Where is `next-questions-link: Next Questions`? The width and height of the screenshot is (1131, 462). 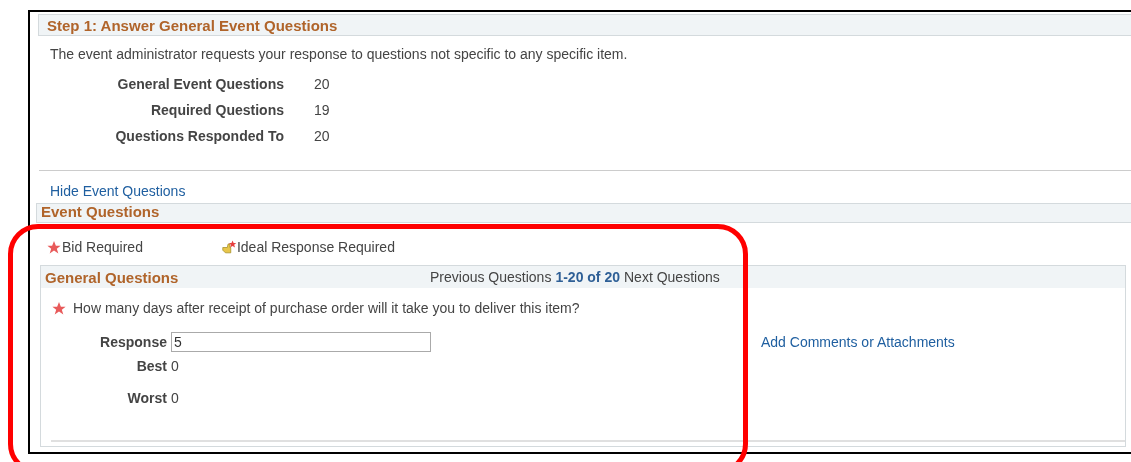 next-questions-link: Next Questions is located at coordinates (672, 277).